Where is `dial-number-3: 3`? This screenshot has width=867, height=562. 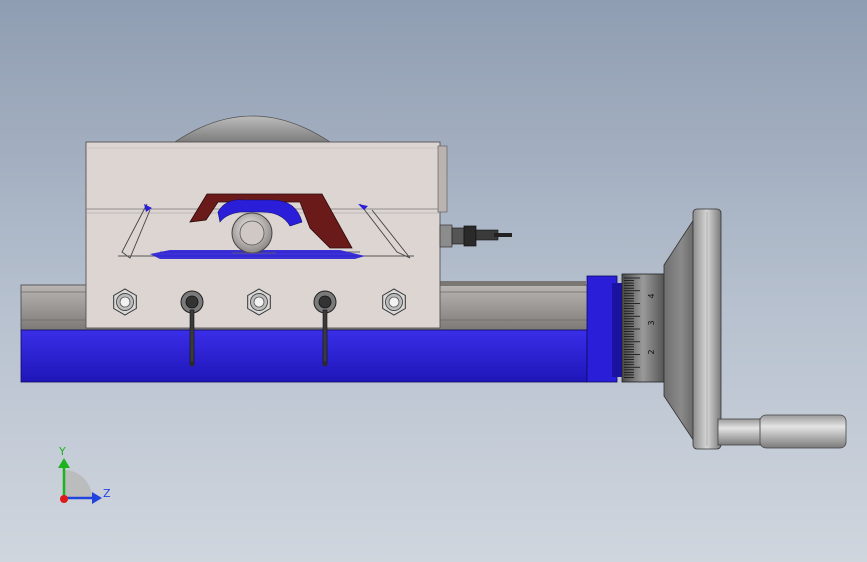 dial-number-3: 3 is located at coordinates (651, 322).